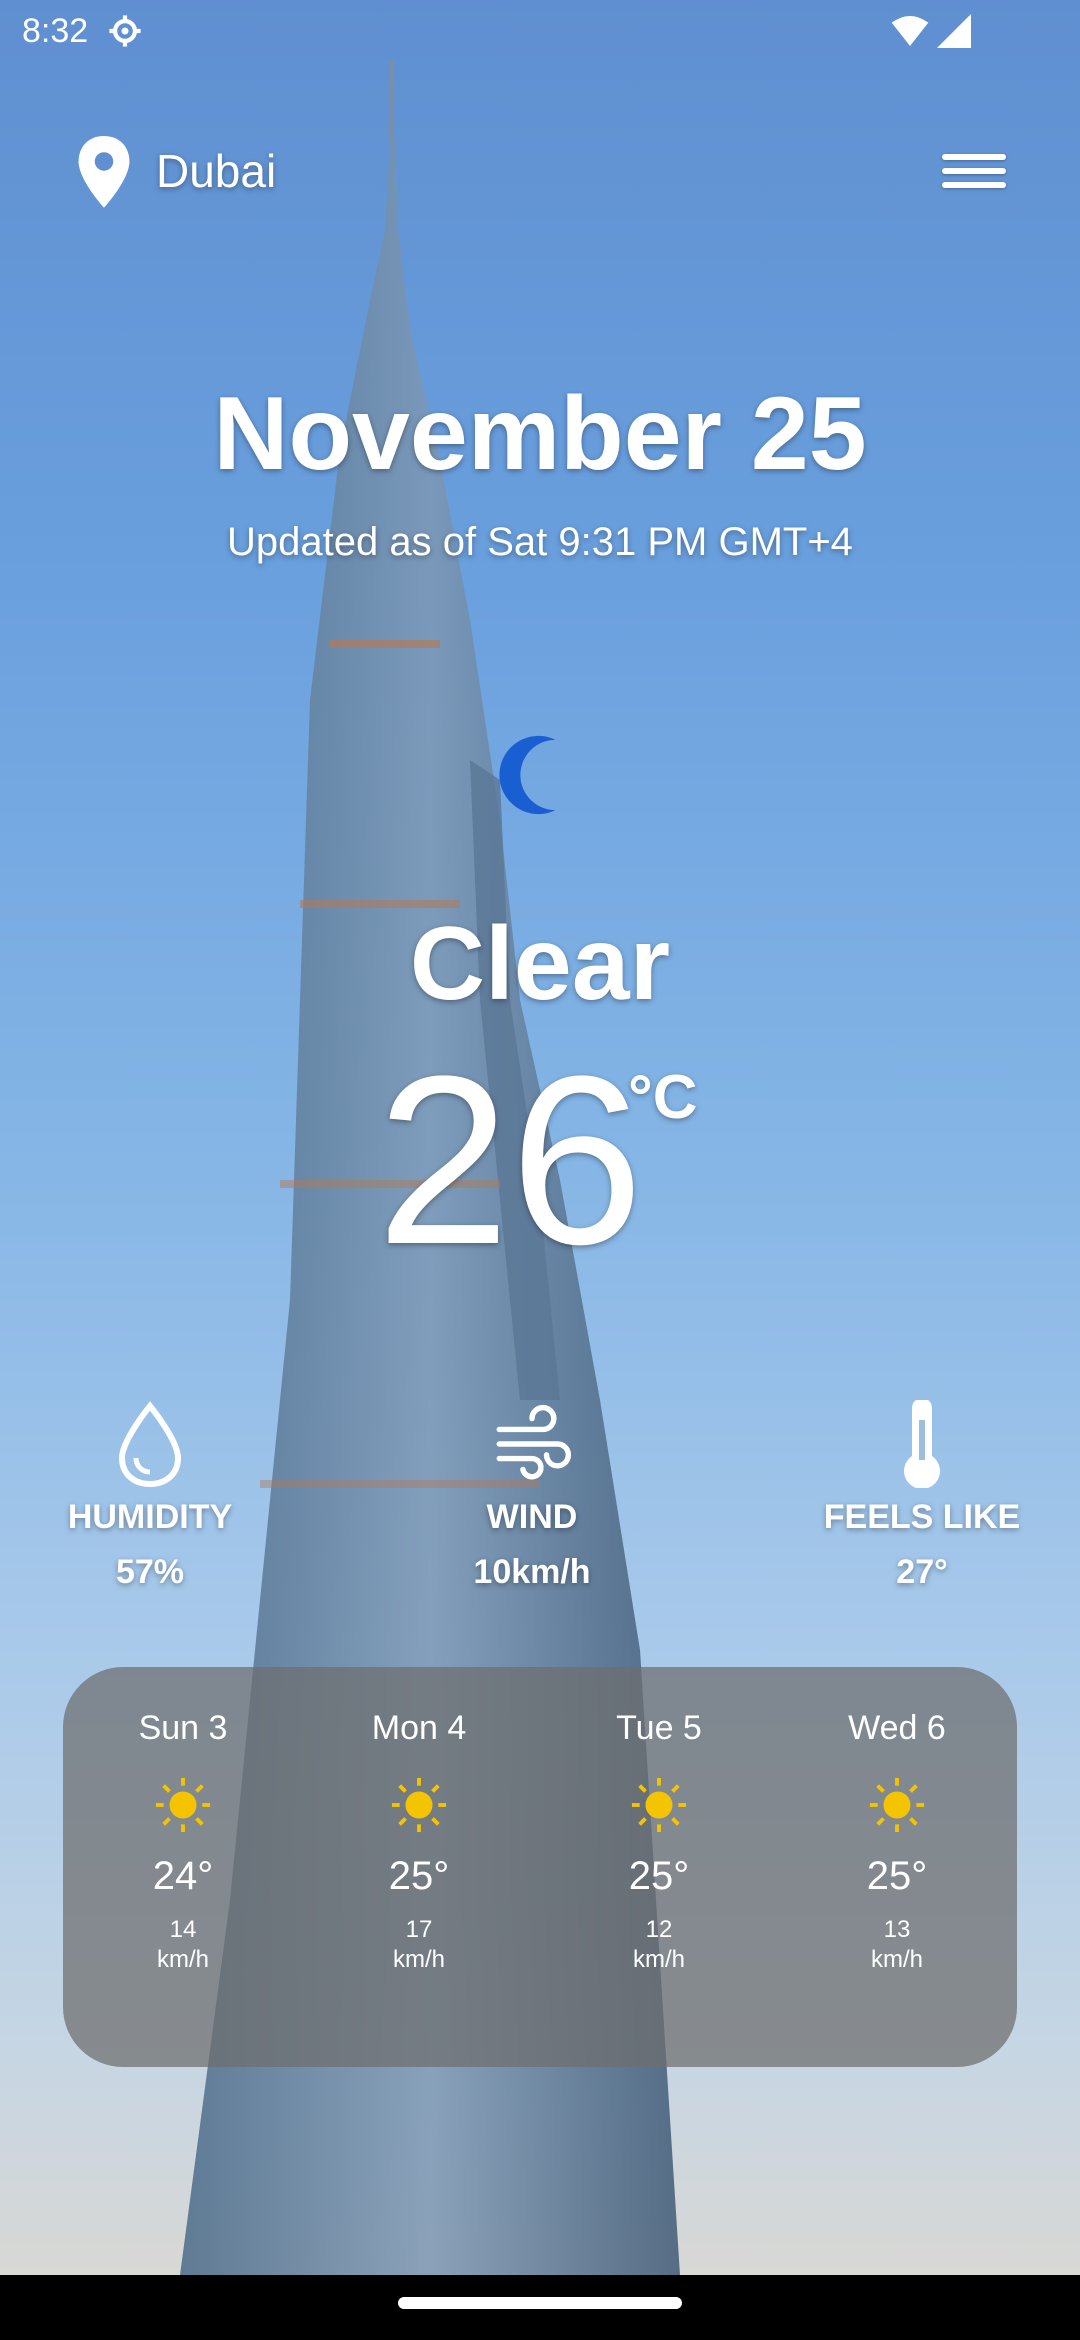  I want to click on crescent-moon-icon, so click(527, 775).